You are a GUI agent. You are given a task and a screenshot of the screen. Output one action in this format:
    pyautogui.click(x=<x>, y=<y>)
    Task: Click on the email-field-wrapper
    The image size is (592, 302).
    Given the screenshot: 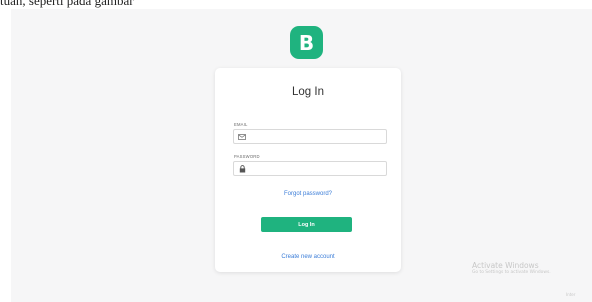 What is the action you would take?
    pyautogui.click(x=310, y=136)
    